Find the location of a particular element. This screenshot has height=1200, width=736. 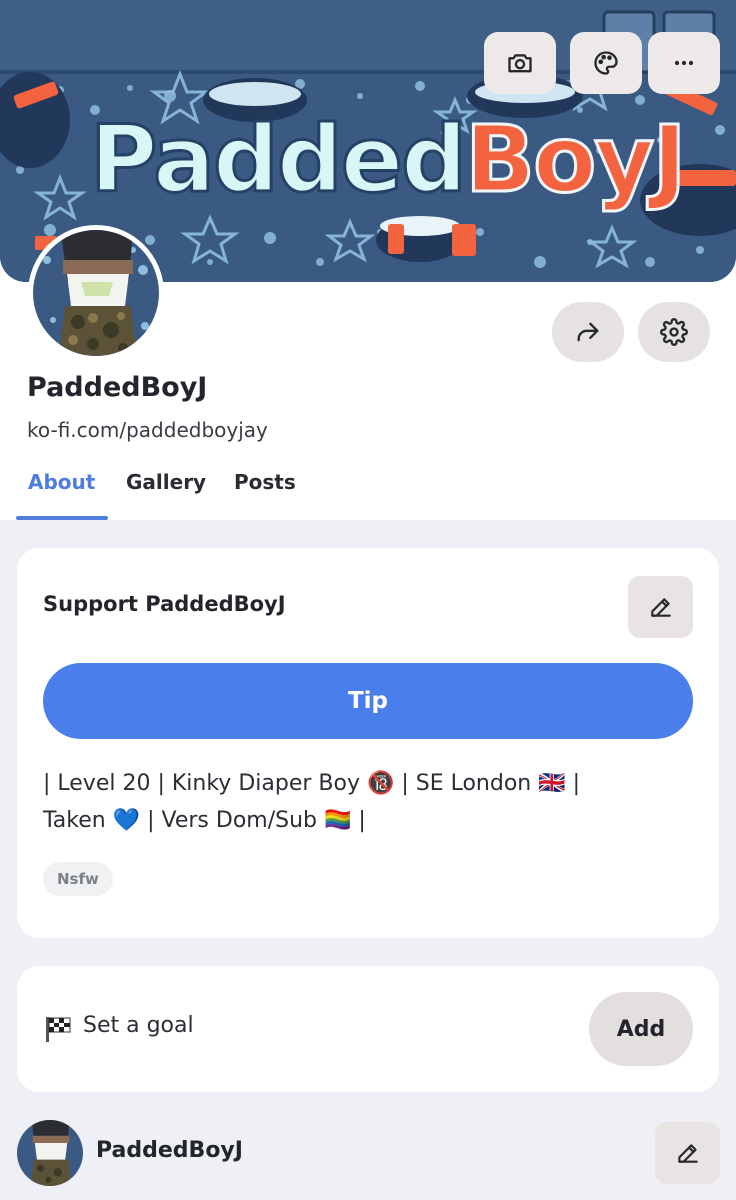

more-horizontal-icon is located at coordinates (684, 63).